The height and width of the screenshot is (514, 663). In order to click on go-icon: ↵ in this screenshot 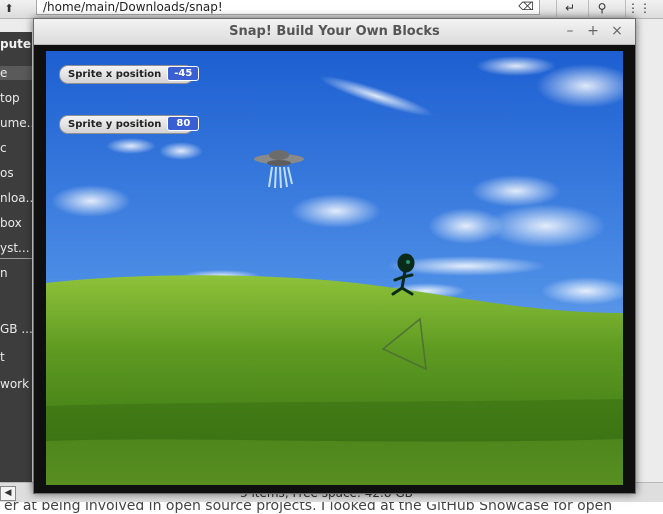, I will do `click(569, 8)`.